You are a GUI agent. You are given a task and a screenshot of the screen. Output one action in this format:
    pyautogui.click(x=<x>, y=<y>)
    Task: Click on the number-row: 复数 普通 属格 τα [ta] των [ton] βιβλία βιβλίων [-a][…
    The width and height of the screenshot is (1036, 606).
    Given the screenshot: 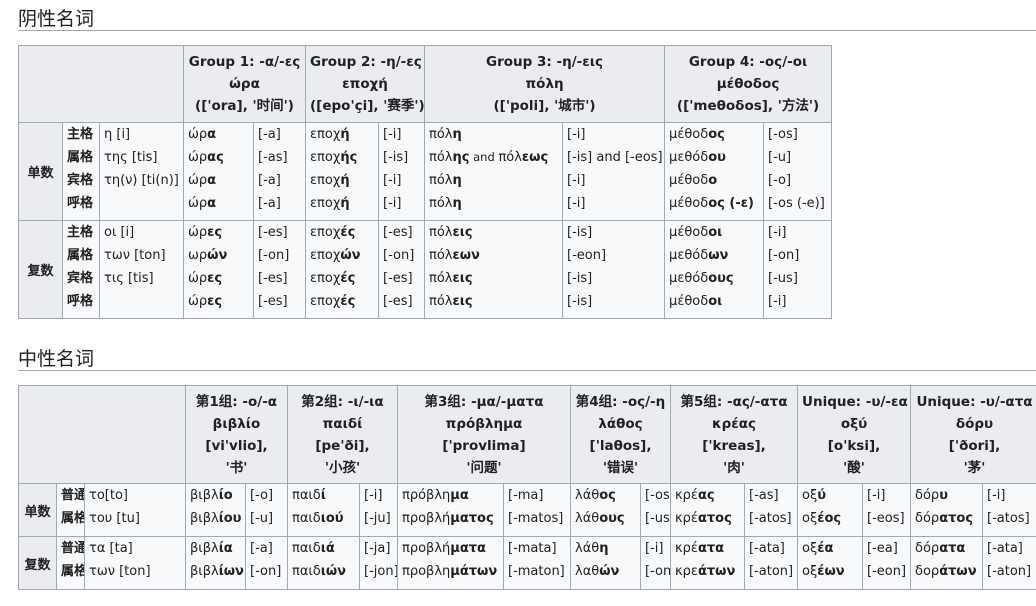 What is the action you would take?
    pyautogui.click(x=527, y=563)
    